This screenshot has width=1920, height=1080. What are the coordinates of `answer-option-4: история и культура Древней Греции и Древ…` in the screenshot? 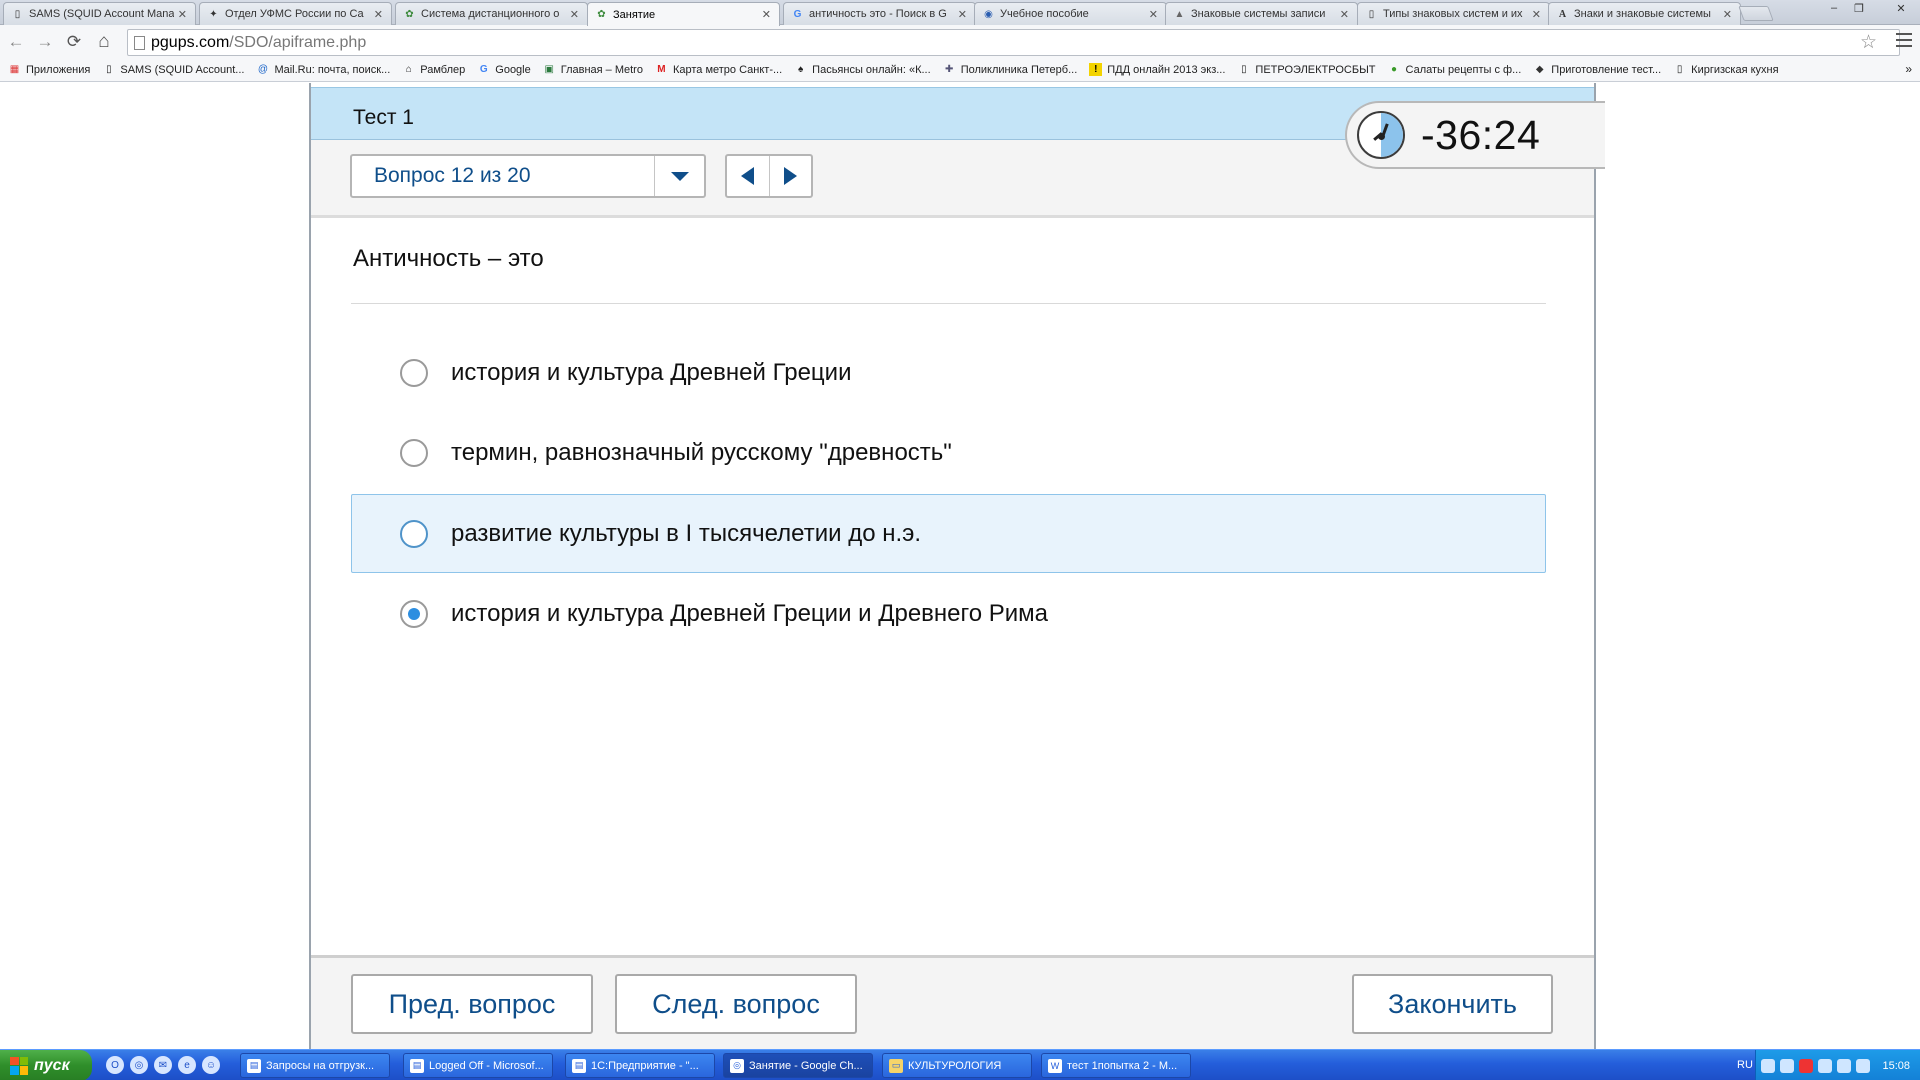 It's located at (948, 613).